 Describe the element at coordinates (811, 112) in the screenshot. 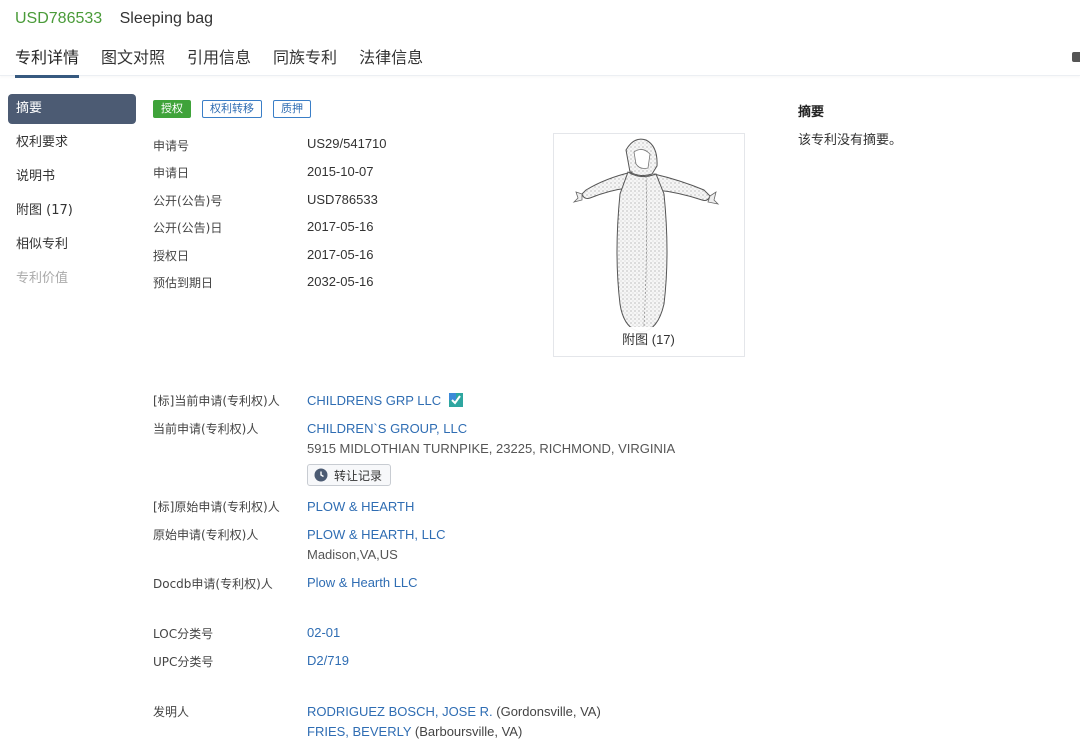

I see `abstract-heading: 摘要` at that location.